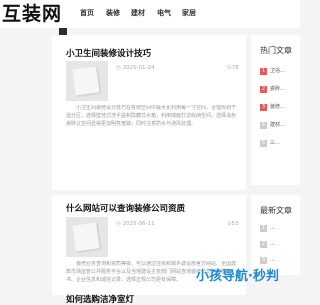 The width and height of the screenshot is (320, 305). Describe the element at coordinates (138, 14) in the screenshot. I see `nav-item-materials: 建材` at that location.